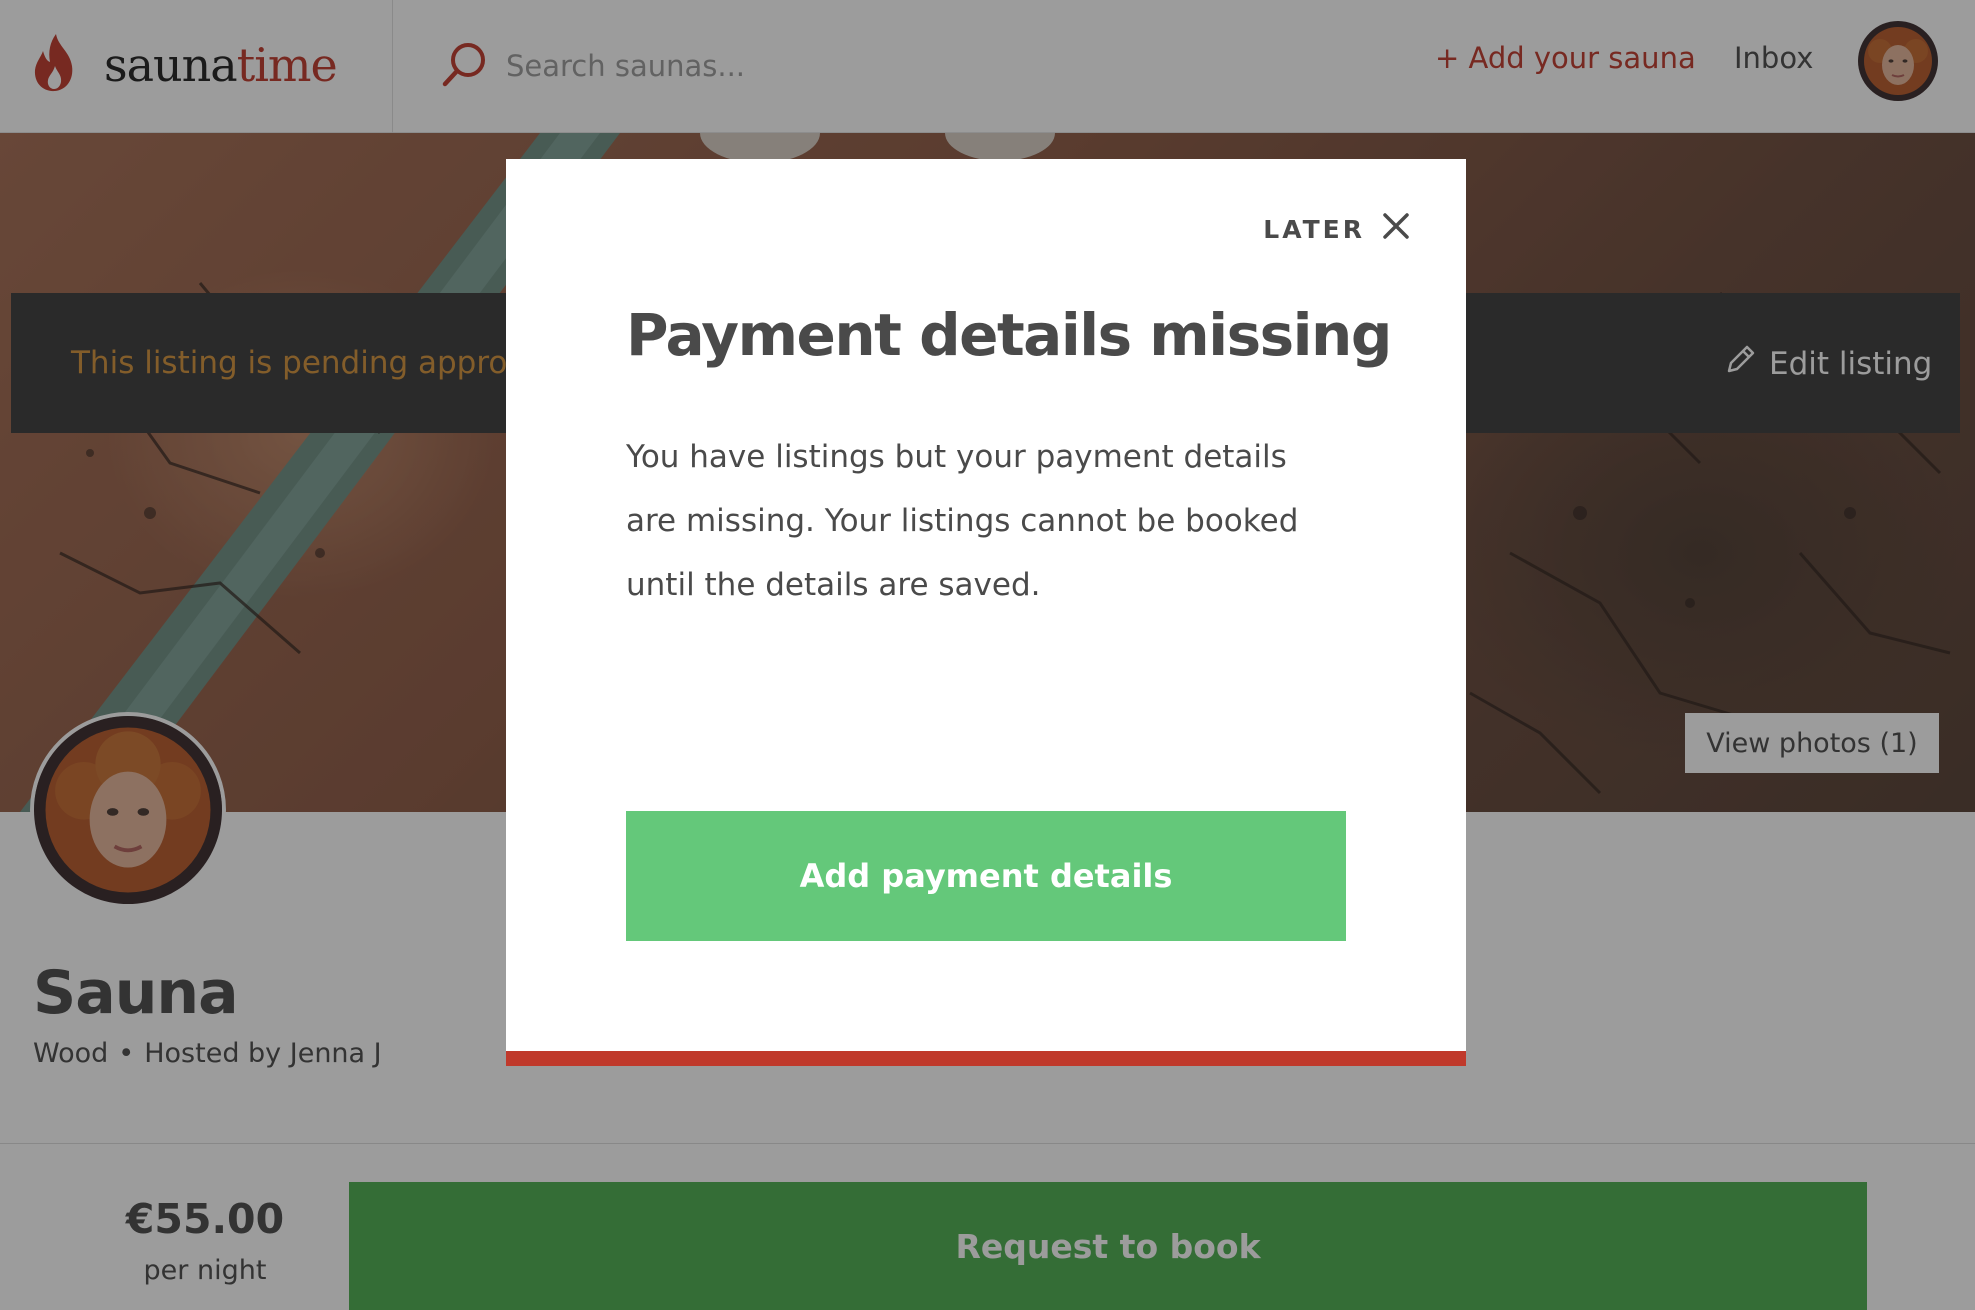 This screenshot has width=1975, height=1310. What do you see at coordinates (1388, 229) in the screenshot?
I see `close-icon` at bounding box center [1388, 229].